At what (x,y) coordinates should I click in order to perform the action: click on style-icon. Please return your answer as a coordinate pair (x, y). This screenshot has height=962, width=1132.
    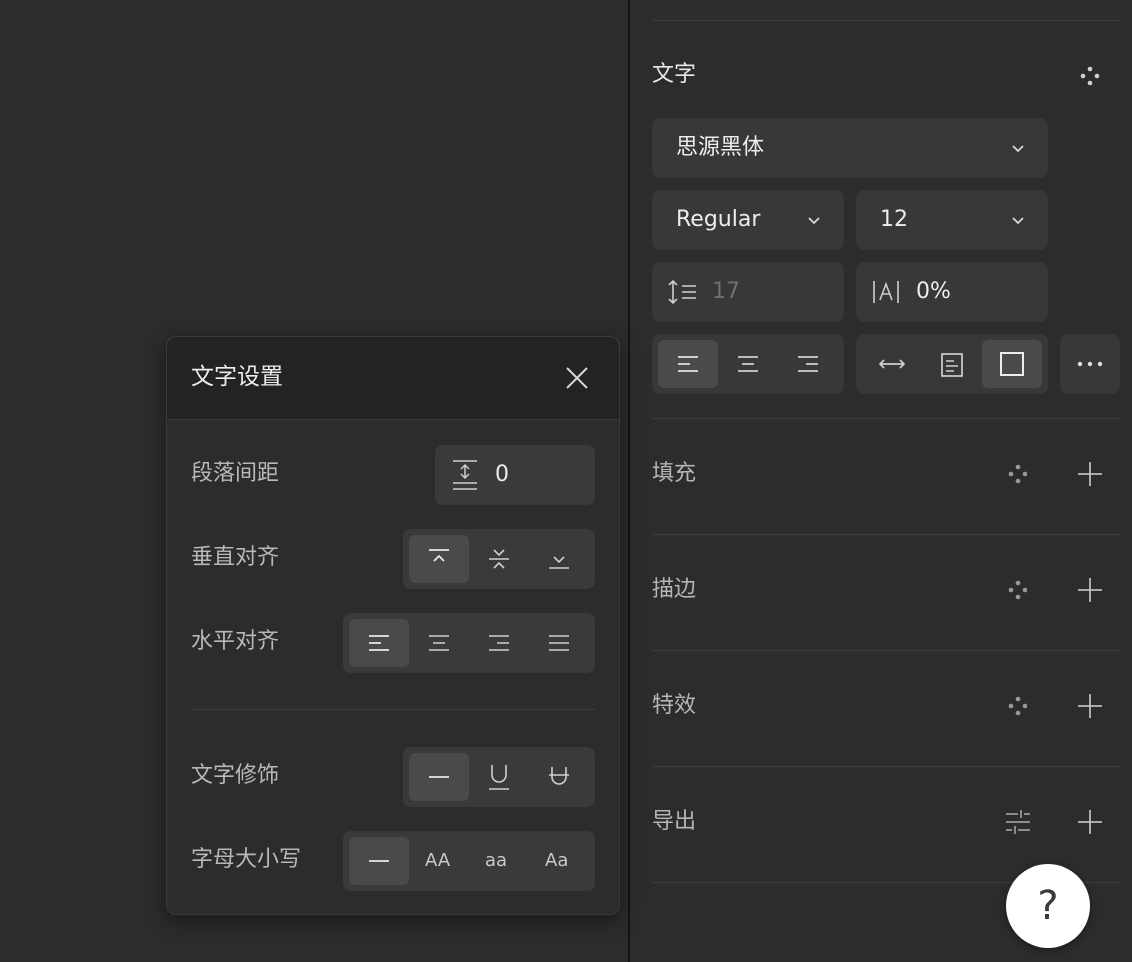
    Looking at the image, I should click on (1090, 76).